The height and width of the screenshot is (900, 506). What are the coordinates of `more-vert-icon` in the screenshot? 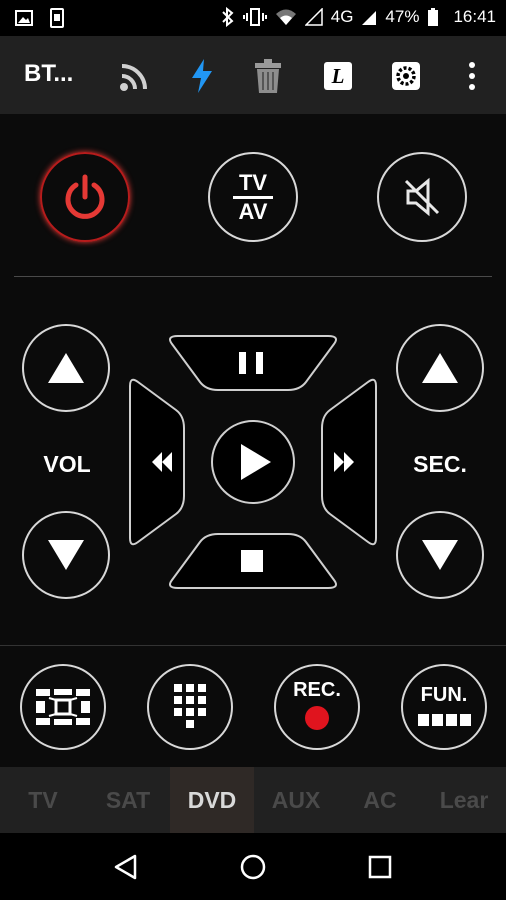 It's located at (472, 76).